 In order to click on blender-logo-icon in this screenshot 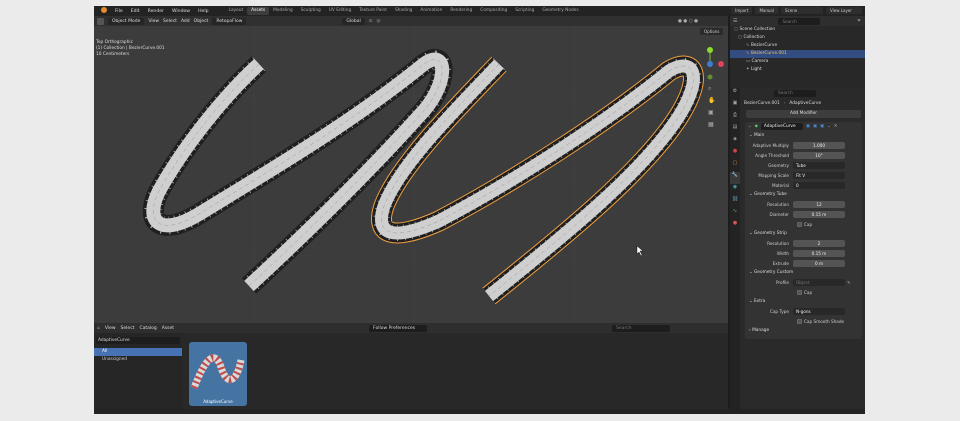, I will do `click(104, 11)`.